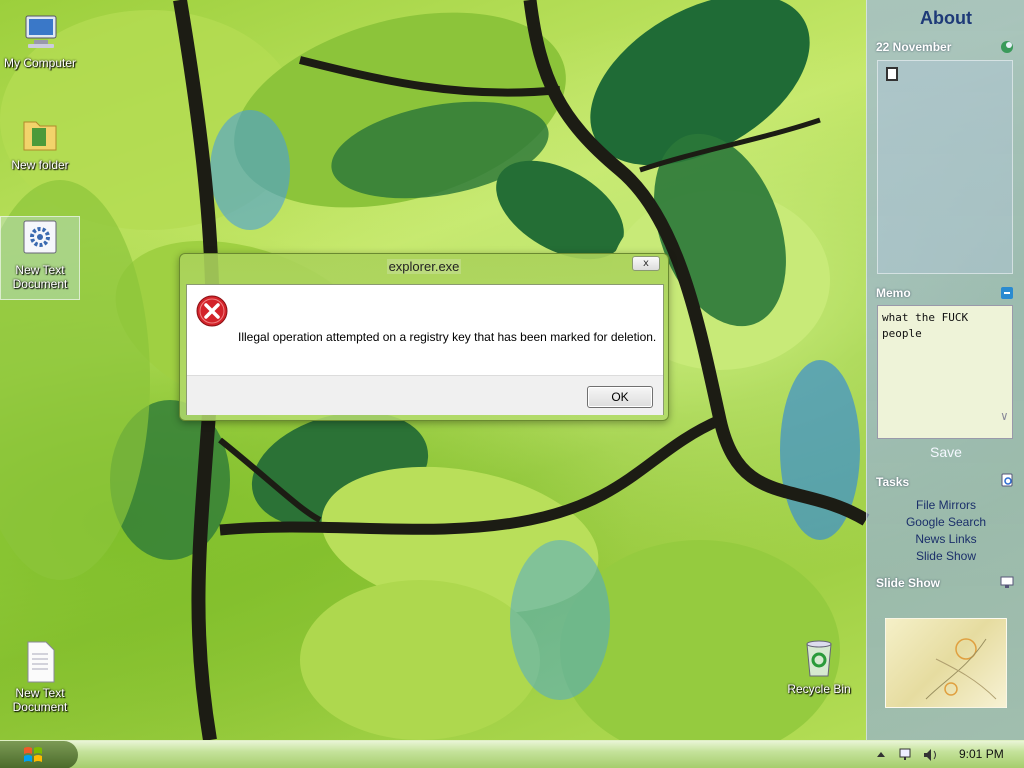 Image resolution: width=1024 pixels, height=768 pixels. What do you see at coordinates (1007, 480) in the screenshot?
I see `tasks-options-icon` at bounding box center [1007, 480].